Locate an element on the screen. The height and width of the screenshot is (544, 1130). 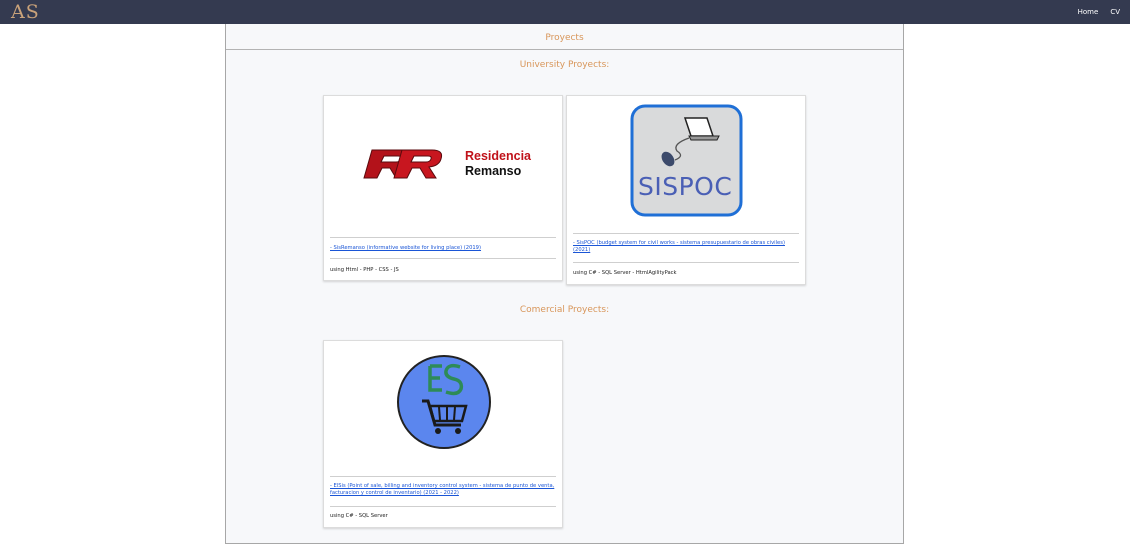
project-image: Residencia Remanso is located at coordinates (443, 166).